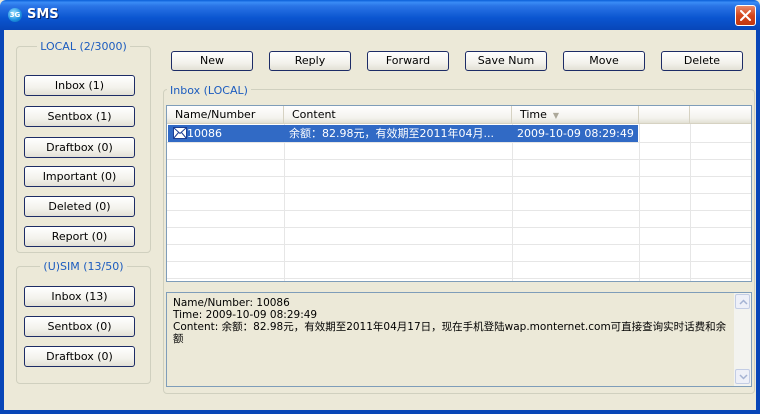  Describe the element at coordinates (575, 133) in the screenshot. I see `row-time-cell: 2009-10-09 08:29:49` at that location.